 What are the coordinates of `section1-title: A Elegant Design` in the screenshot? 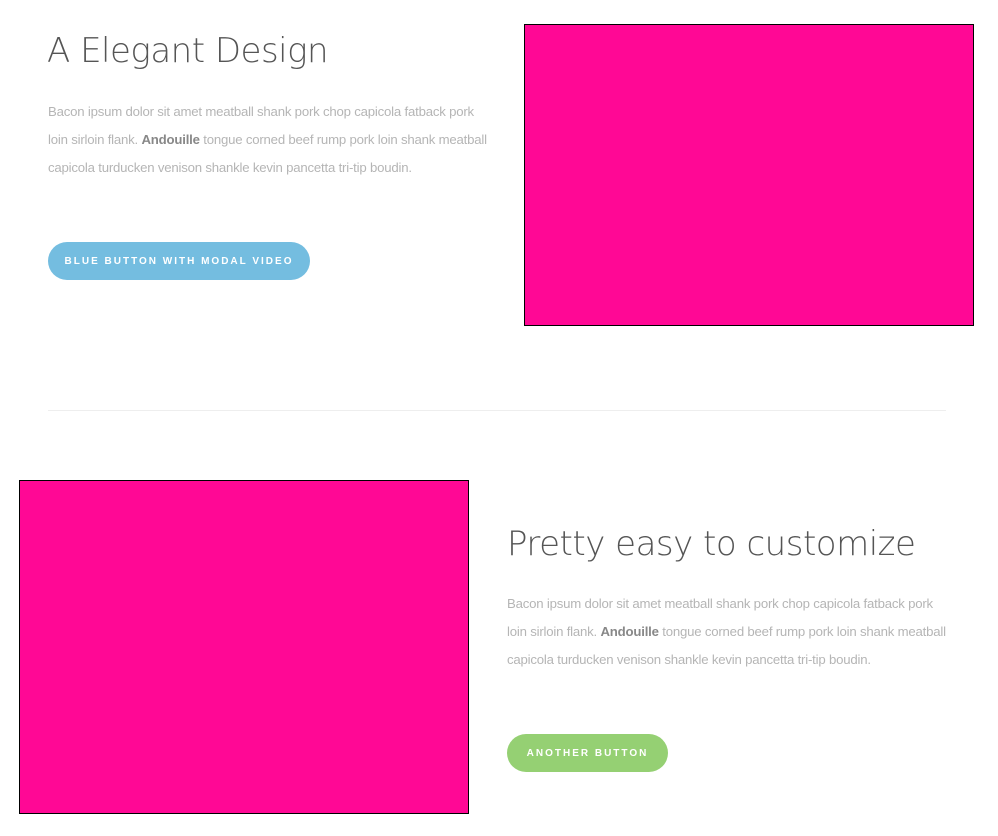 It's located at (188, 51).